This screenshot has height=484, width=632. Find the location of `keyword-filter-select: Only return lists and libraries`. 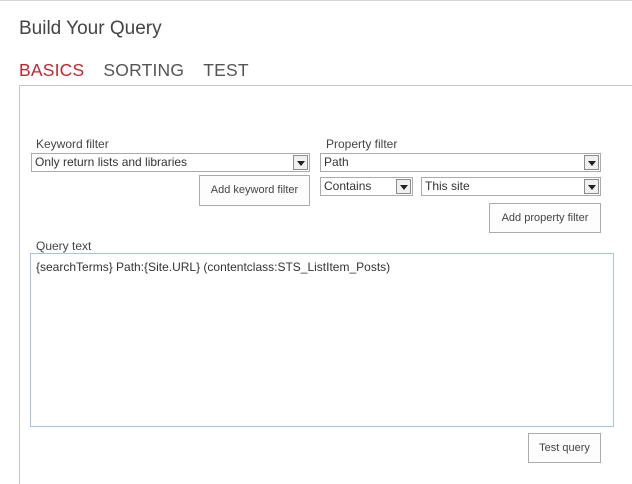

keyword-filter-select: Only return lists and libraries is located at coordinates (170, 162).